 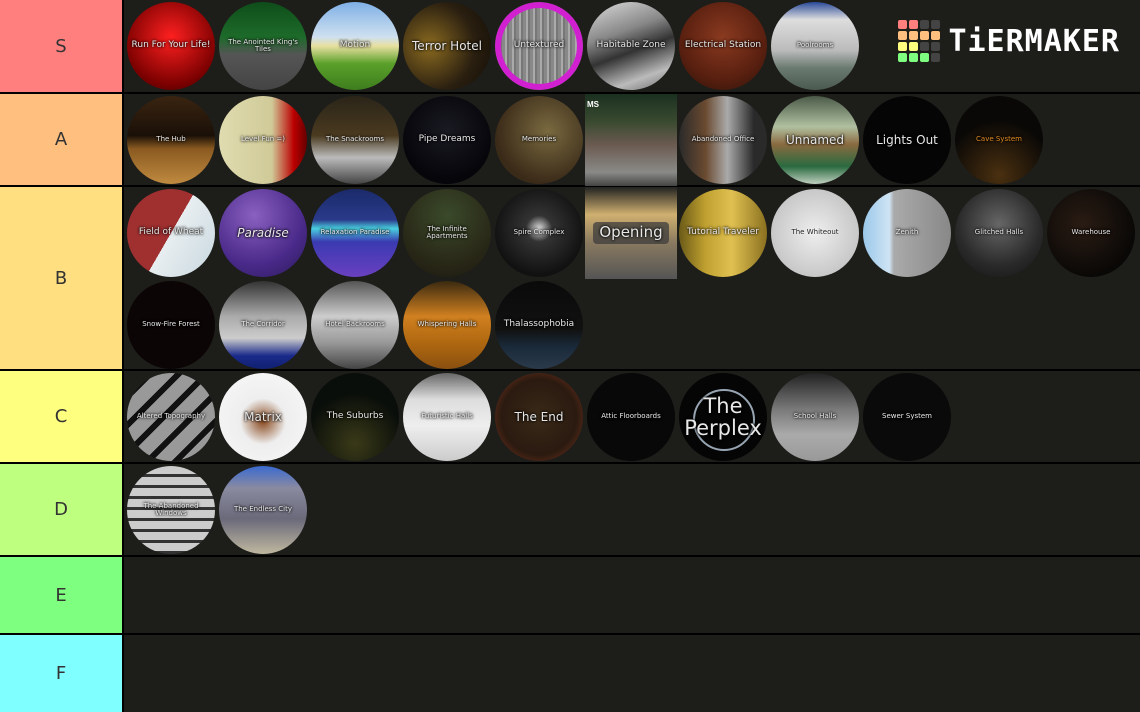 I want to click on tier-item-caption: Altered Topography, so click(x=171, y=416).